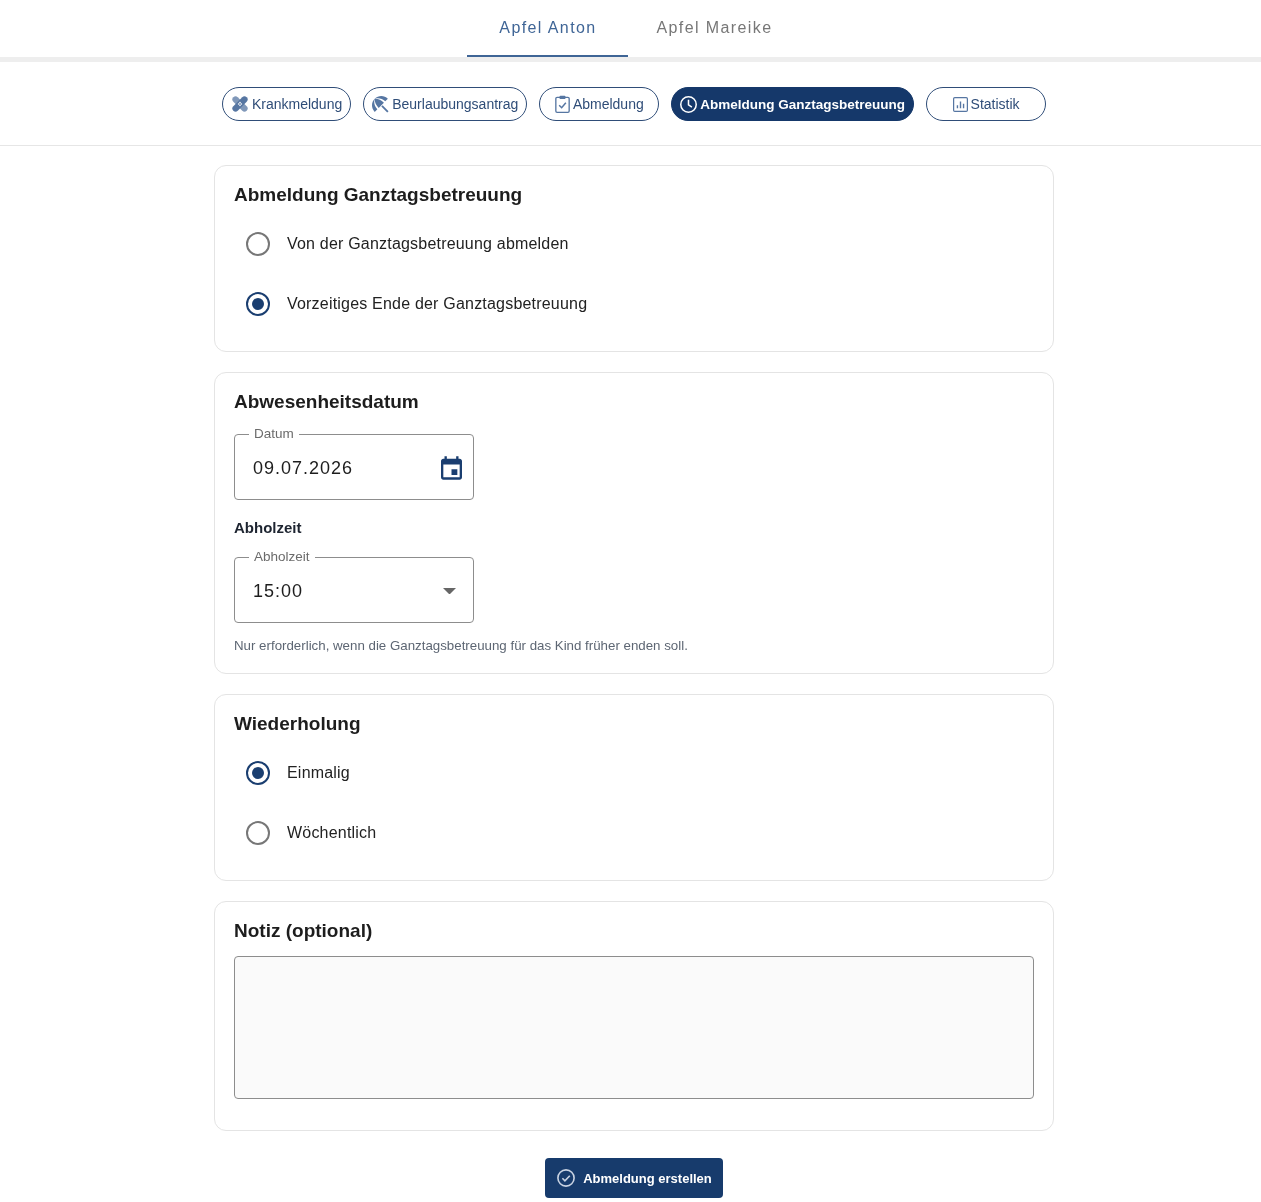 The height and width of the screenshot is (1202, 1261). What do you see at coordinates (286, 104) in the screenshot?
I see `category-chip: Krankmeldung` at bounding box center [286, 104].